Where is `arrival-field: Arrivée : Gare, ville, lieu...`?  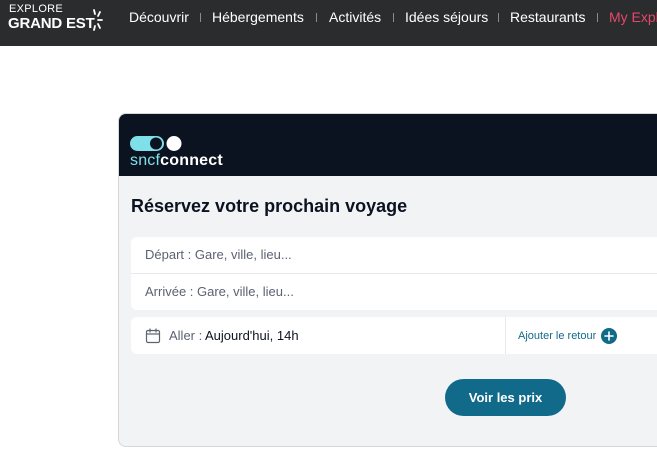 arrival-field: Arrivée : Gare, ville, lieu... is located at coordinates (394, 292).